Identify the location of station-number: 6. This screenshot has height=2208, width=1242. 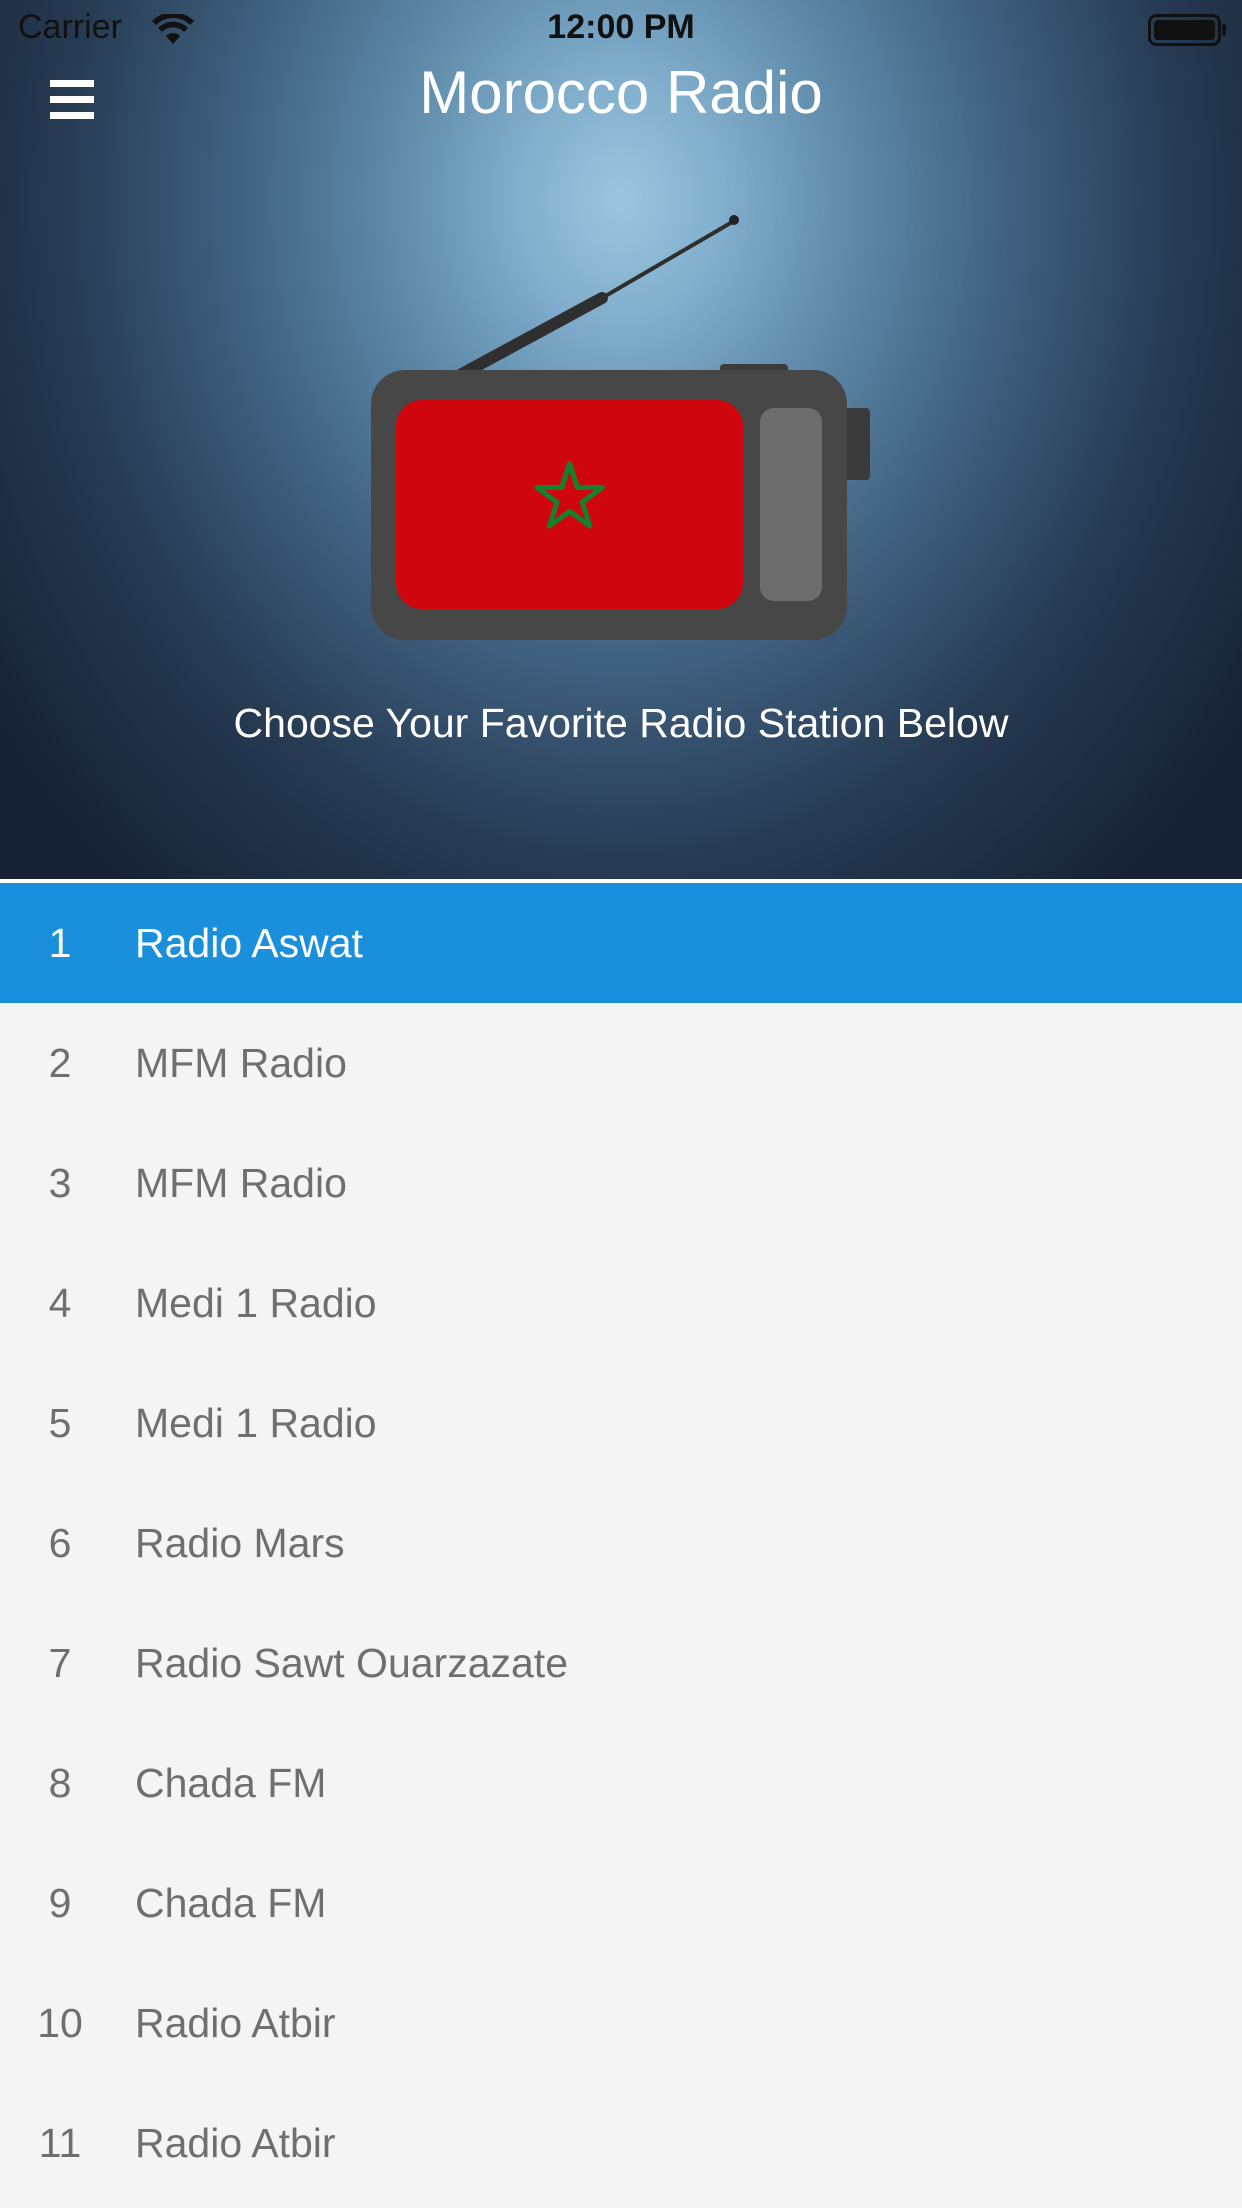
(60, 1543).